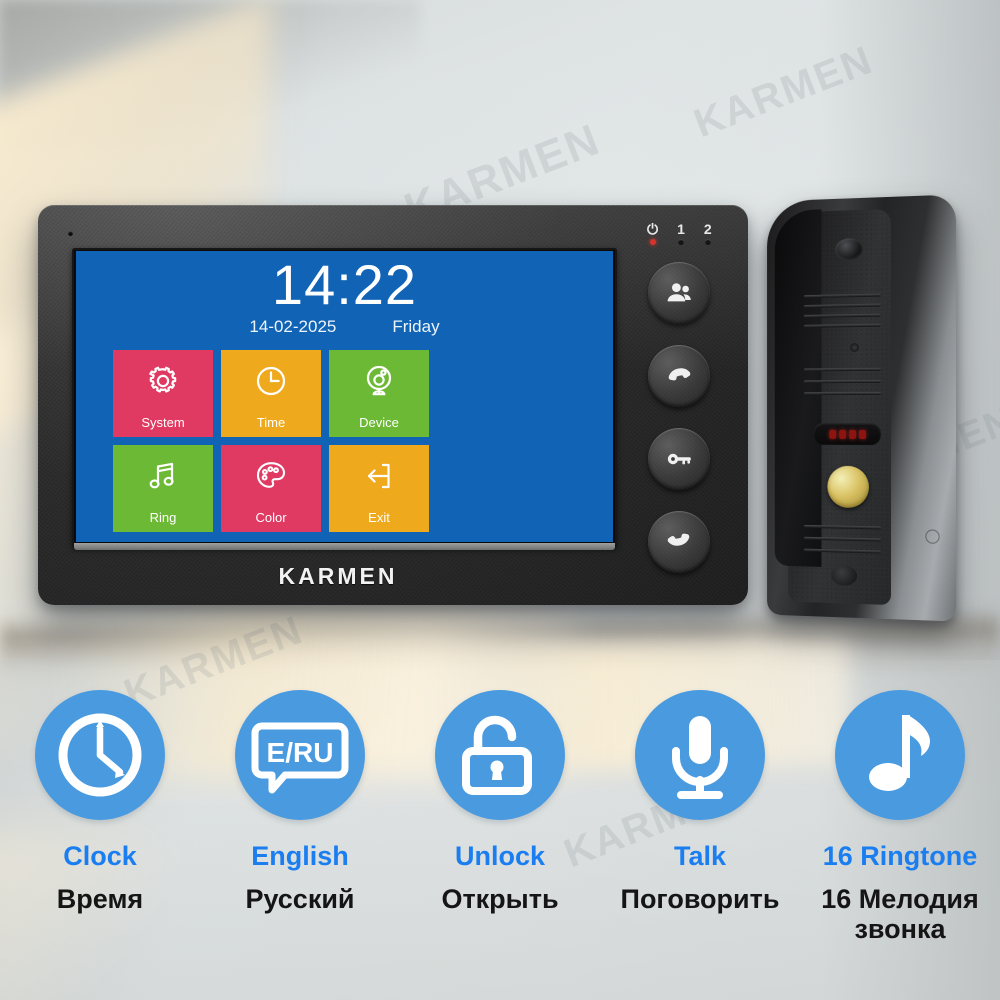 Image resolution: width=1000 pixels, height=1000 pixels. What do you see at coordinates (163, 381) in the screenshot?
I see `gear-icon` at bounding box center [163, 381].